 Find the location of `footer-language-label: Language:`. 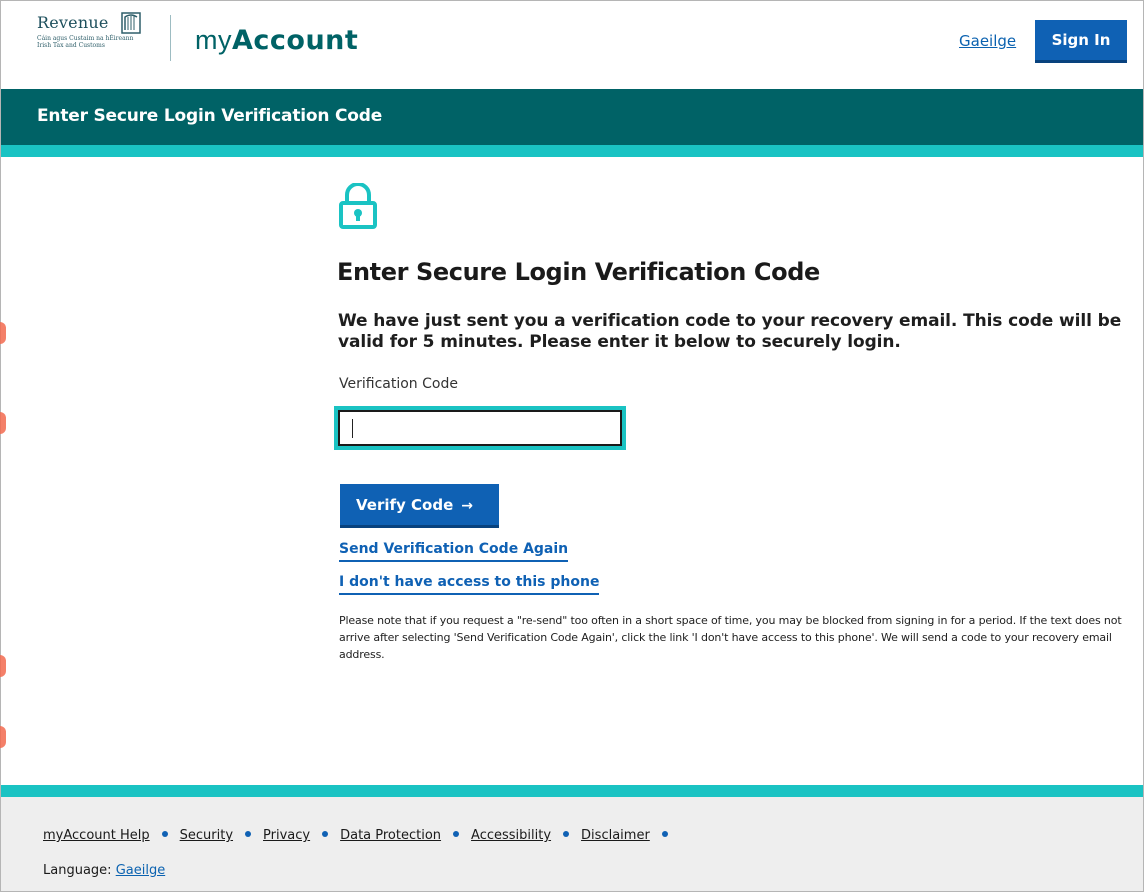

footer-language-label: Language: is located at coordinates (77, 870).